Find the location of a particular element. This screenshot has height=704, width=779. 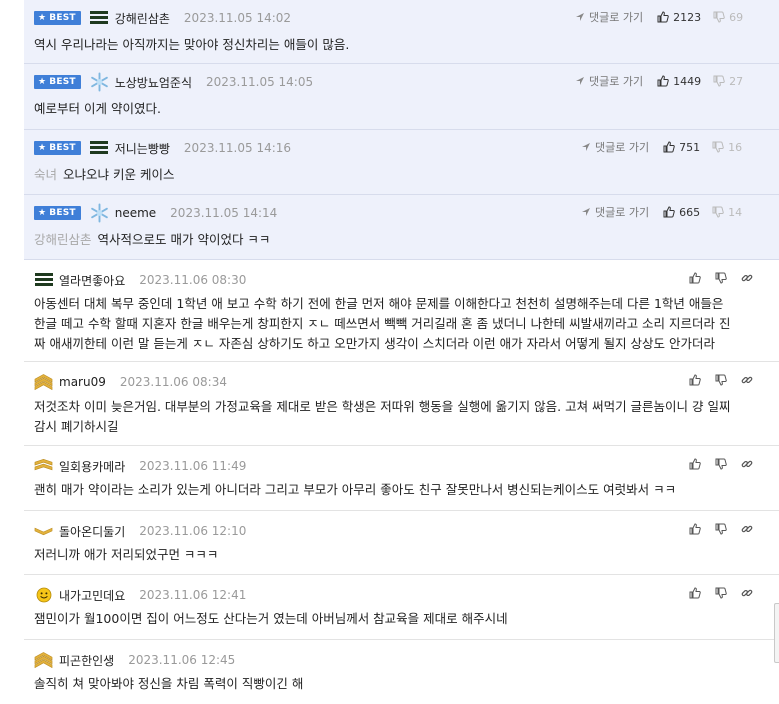

comment-nick: 노상방뇨엄준식 is located at coordinates (153, 82).